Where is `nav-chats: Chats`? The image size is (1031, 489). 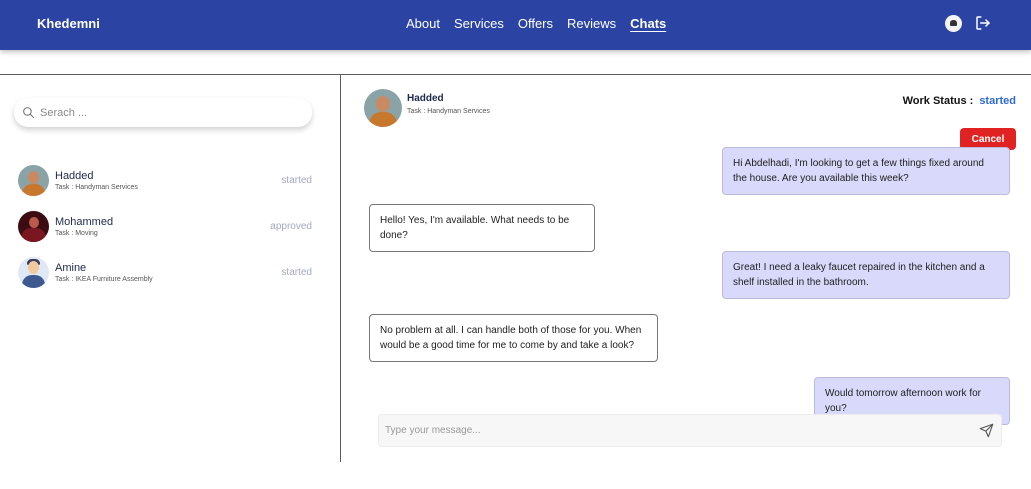
nav-chats: Chats is located at coordinates (648, 23).